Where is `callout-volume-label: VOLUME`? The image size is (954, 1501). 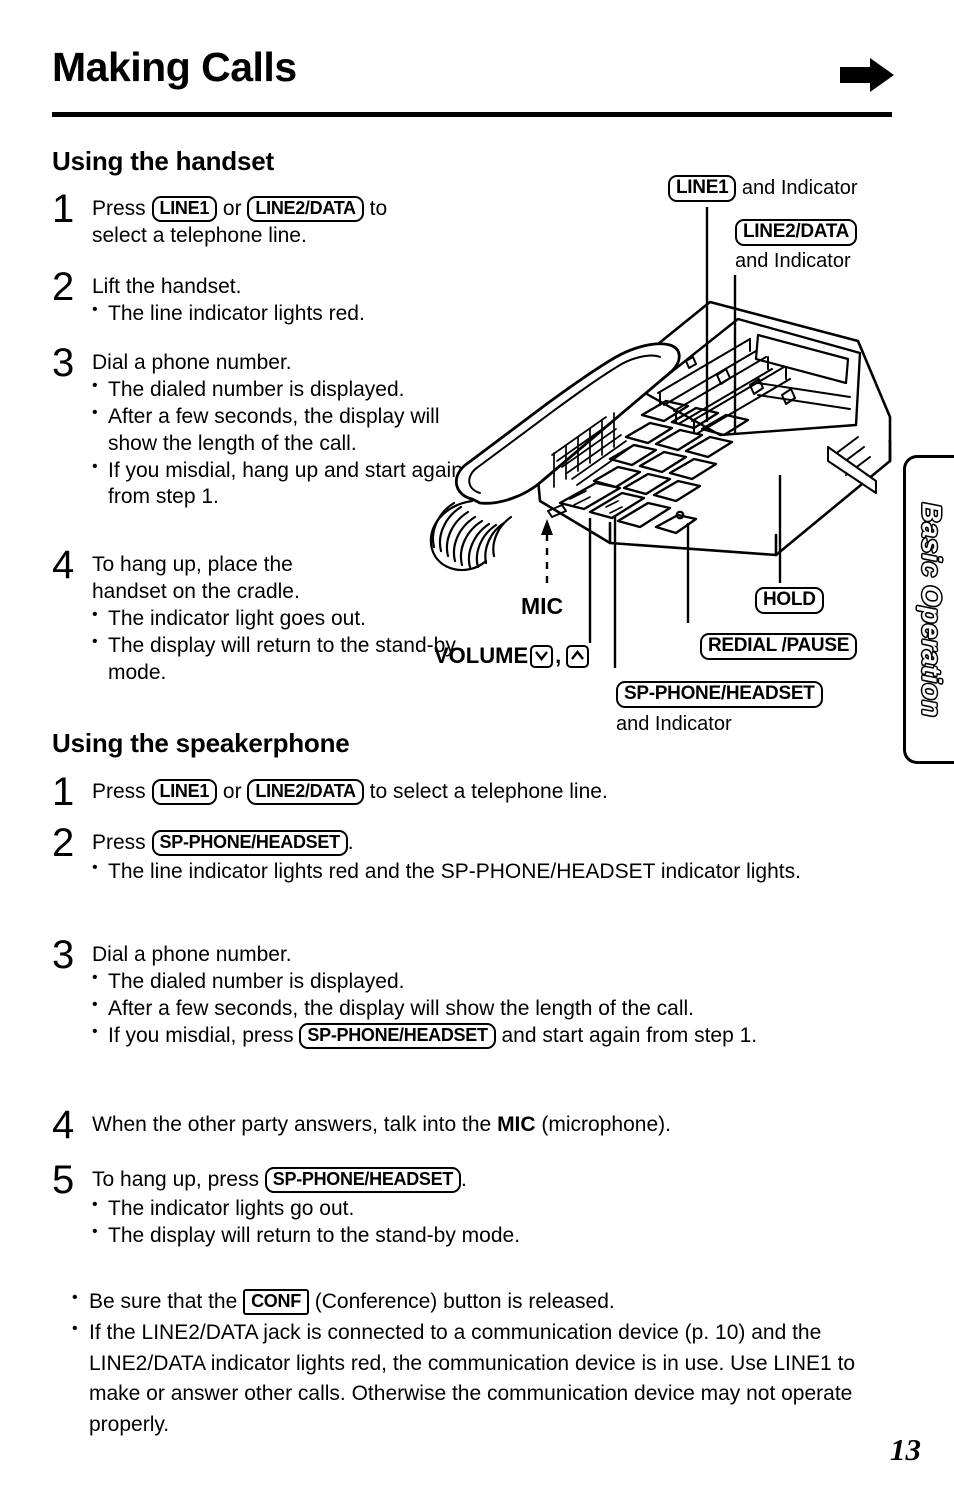 callout-volume-label: VOLUME is located at coordinates (481, 655).